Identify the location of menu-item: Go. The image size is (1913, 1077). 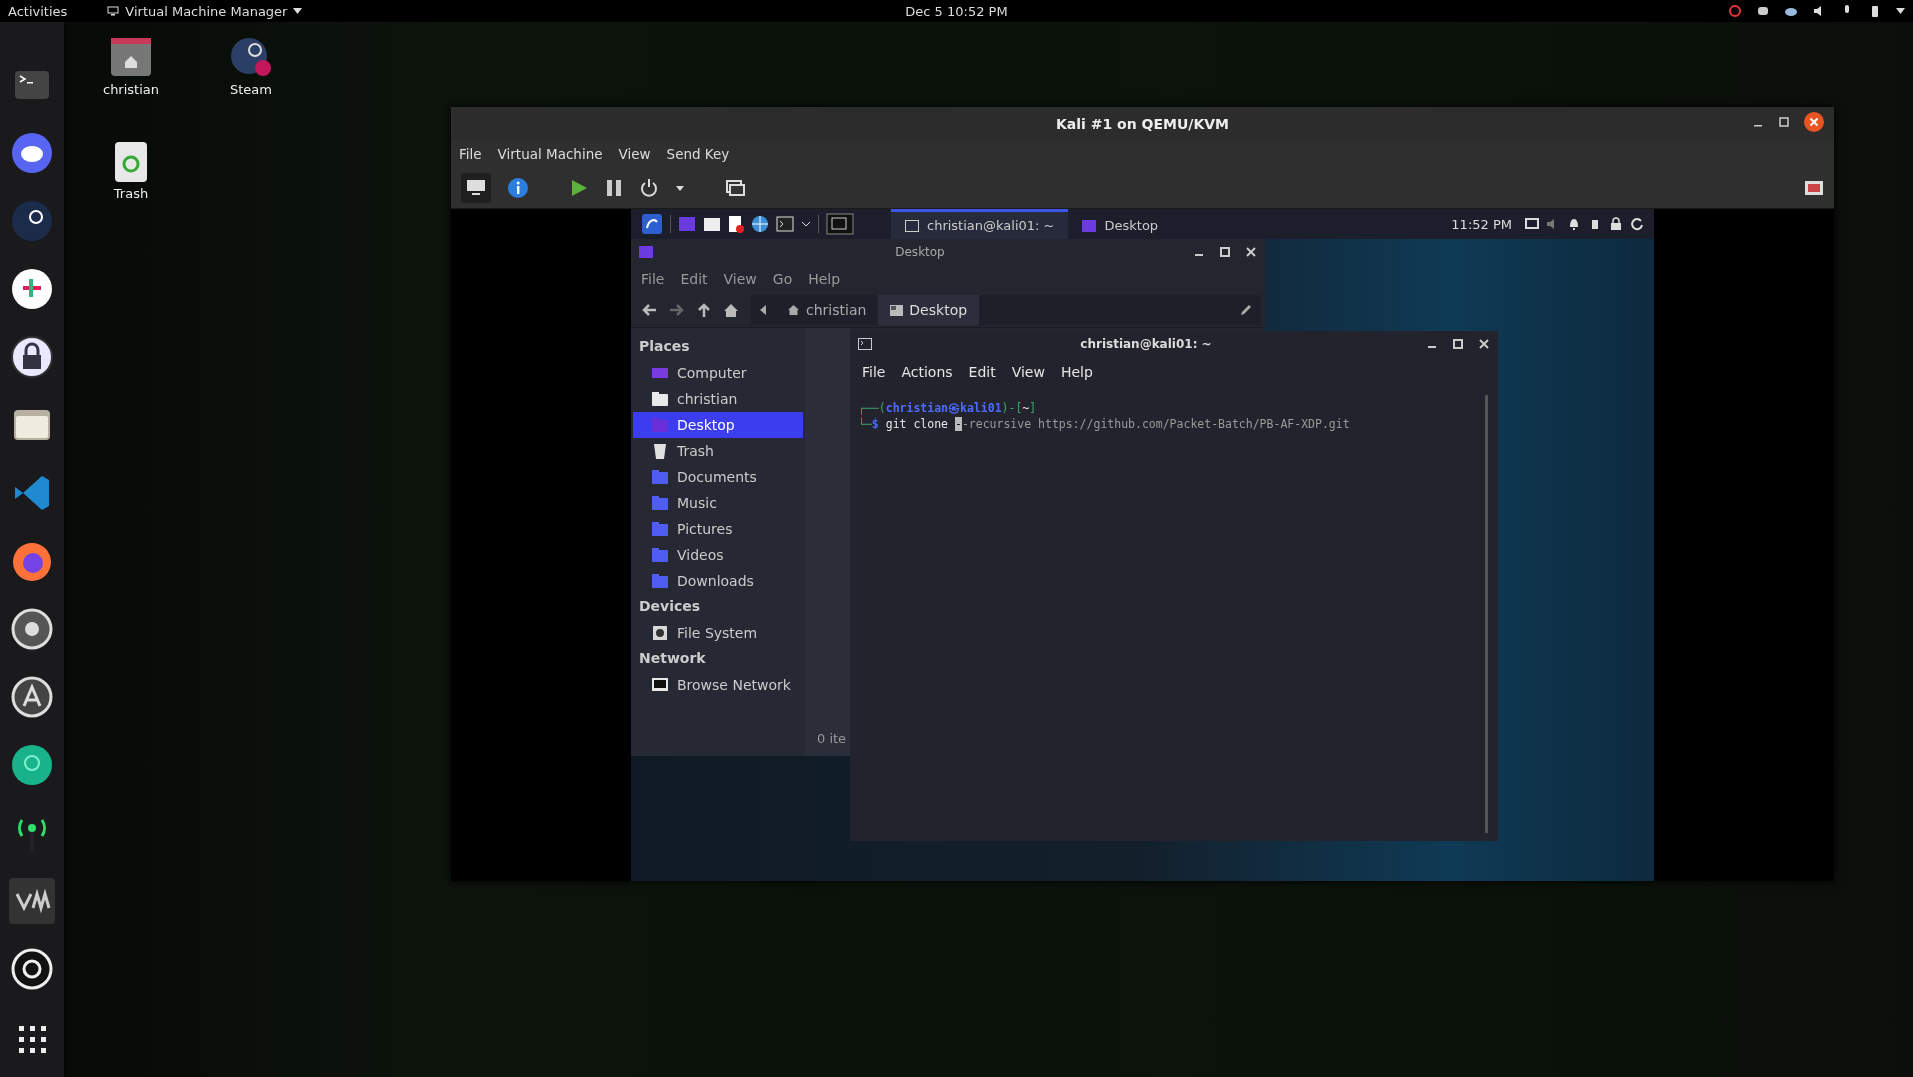
(782, 279).